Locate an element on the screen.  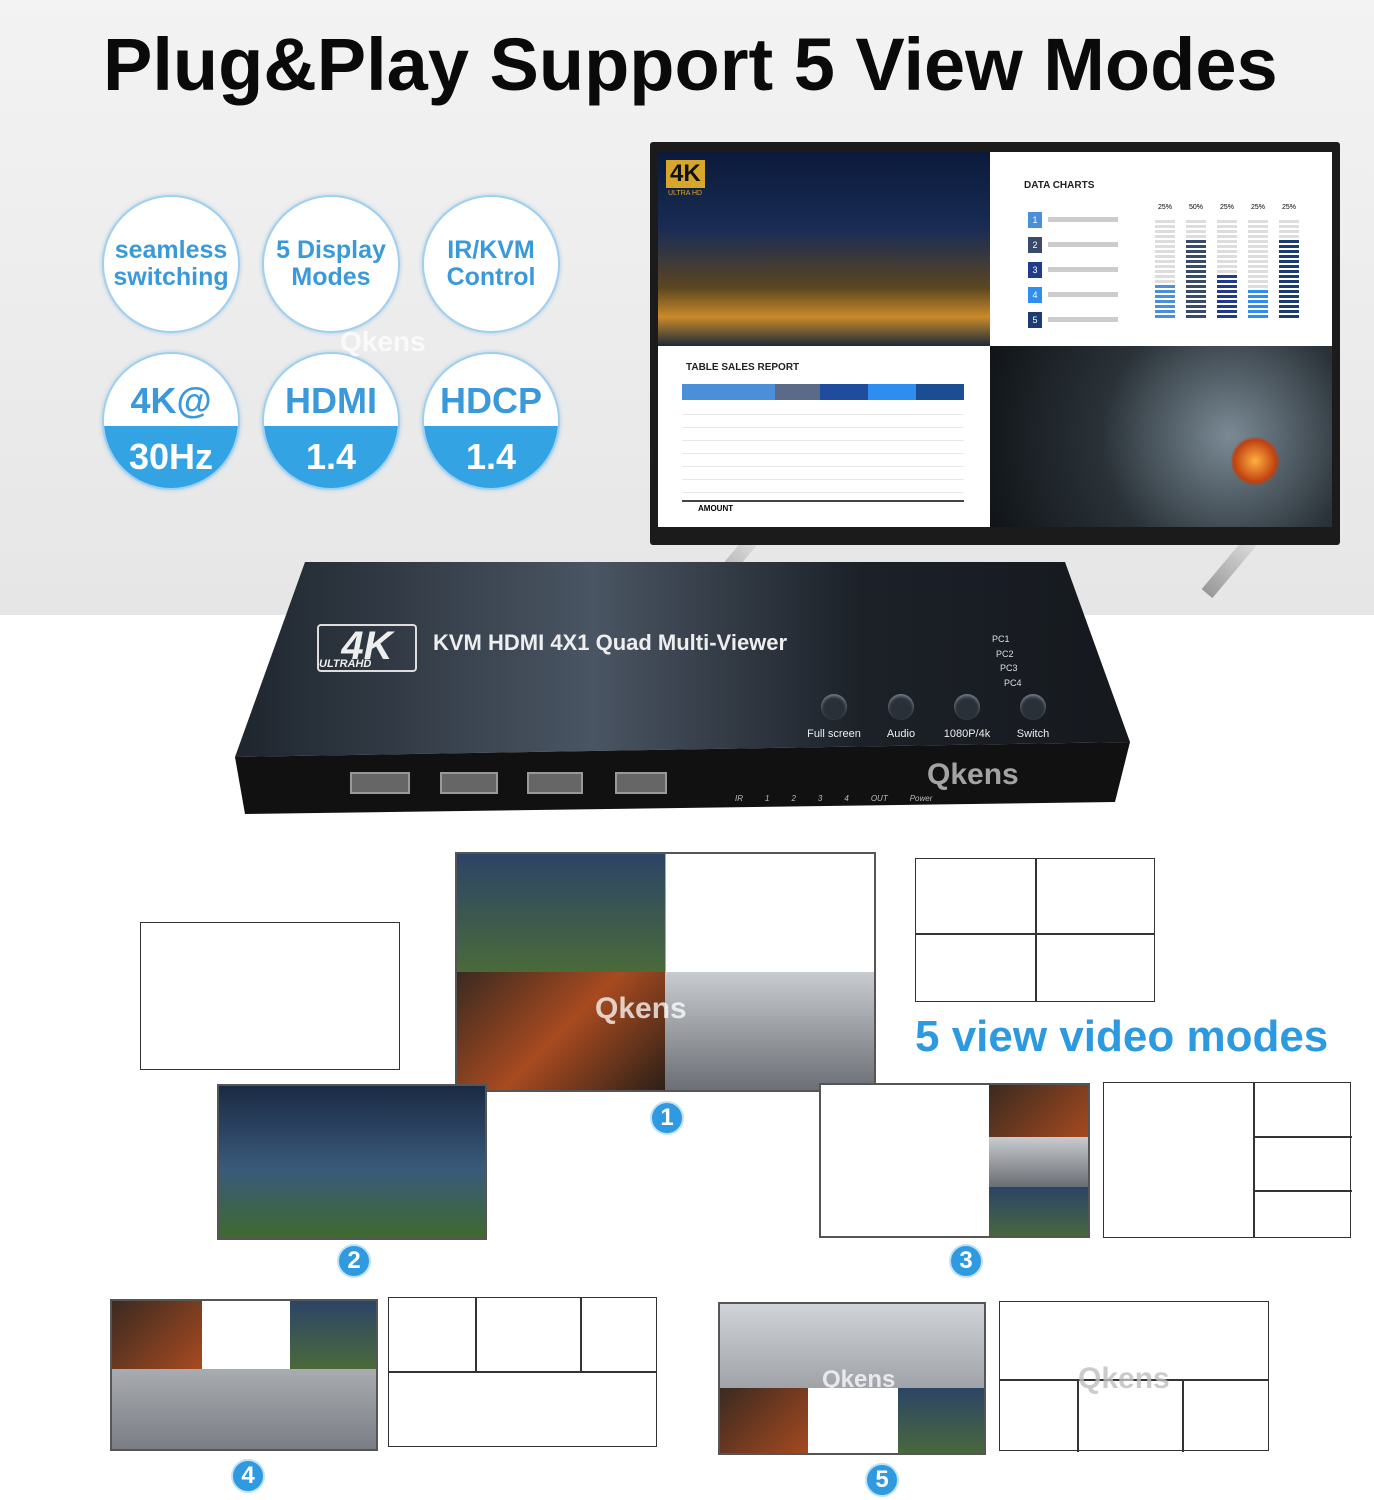
fire-effect is located at coordinates (1255, 461).